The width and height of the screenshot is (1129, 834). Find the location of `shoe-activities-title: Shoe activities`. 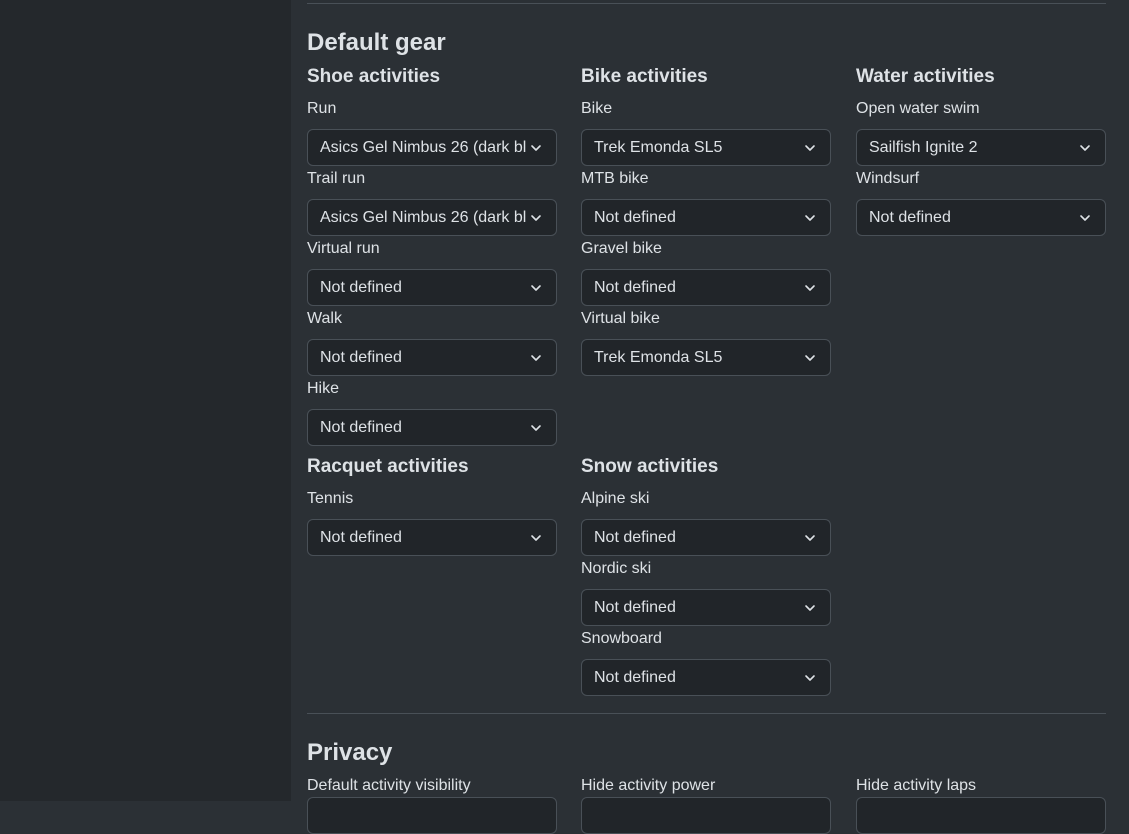

shoe-activities-title: Shoe activities is located at coordinates (374, 76).